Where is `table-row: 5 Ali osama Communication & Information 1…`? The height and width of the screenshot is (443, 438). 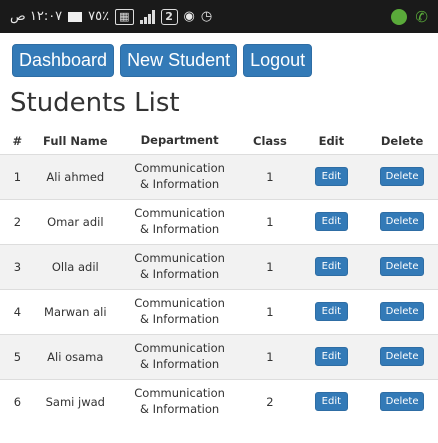
table-row: 5 Ali osama Communication & Information 1… is located at coordinates (219, 356).